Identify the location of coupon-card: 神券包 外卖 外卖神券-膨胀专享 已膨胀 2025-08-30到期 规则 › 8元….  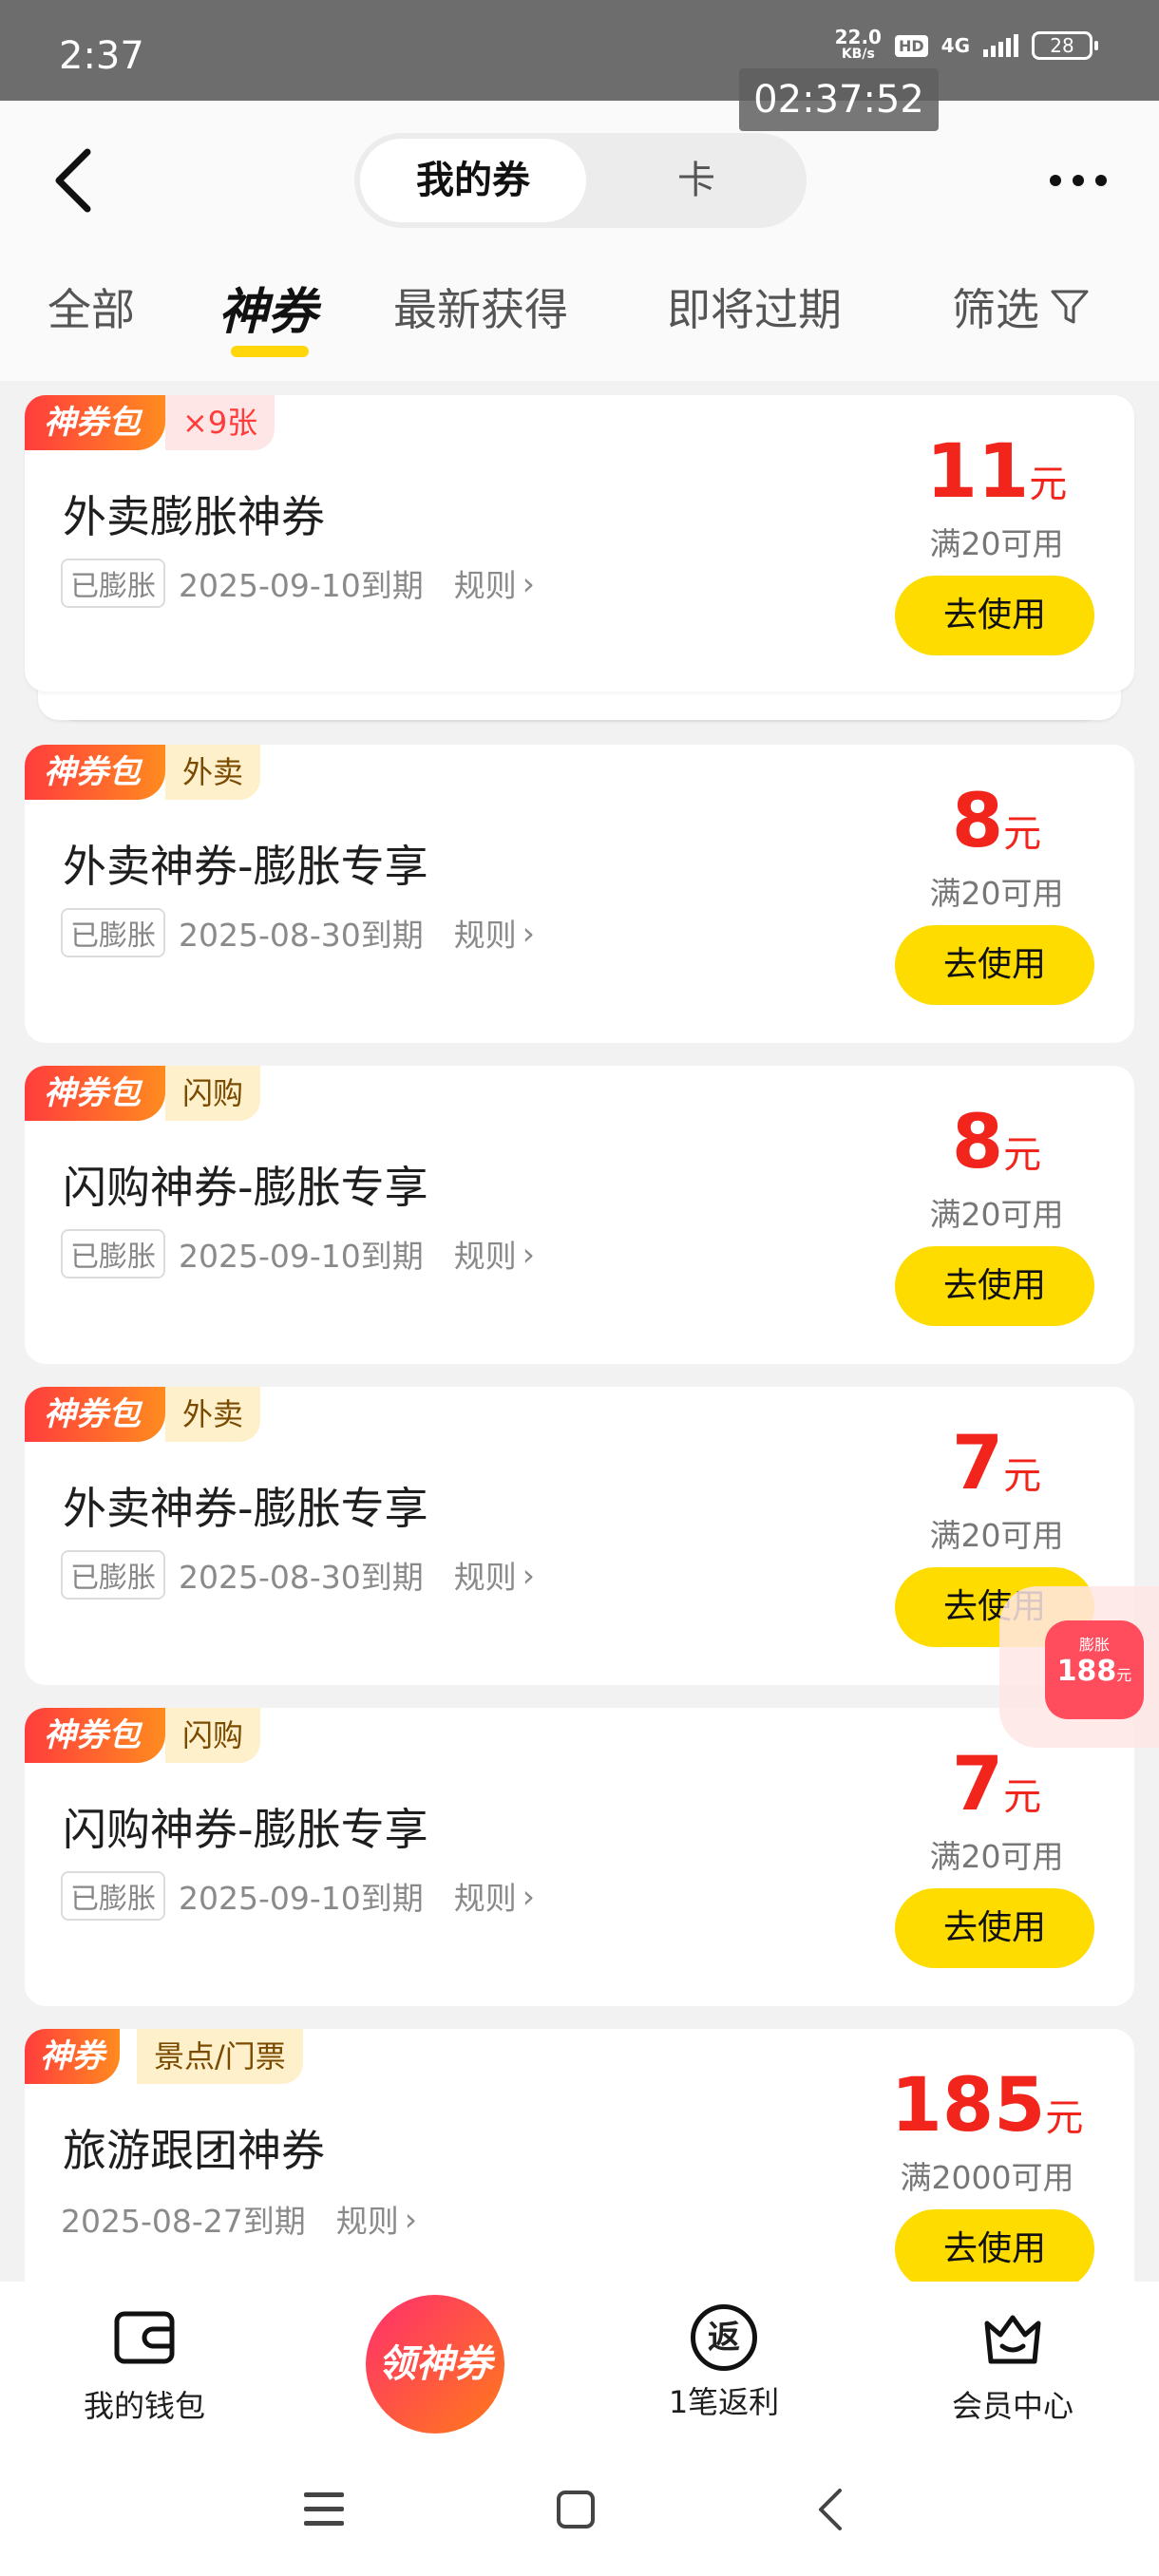
(579, 894).